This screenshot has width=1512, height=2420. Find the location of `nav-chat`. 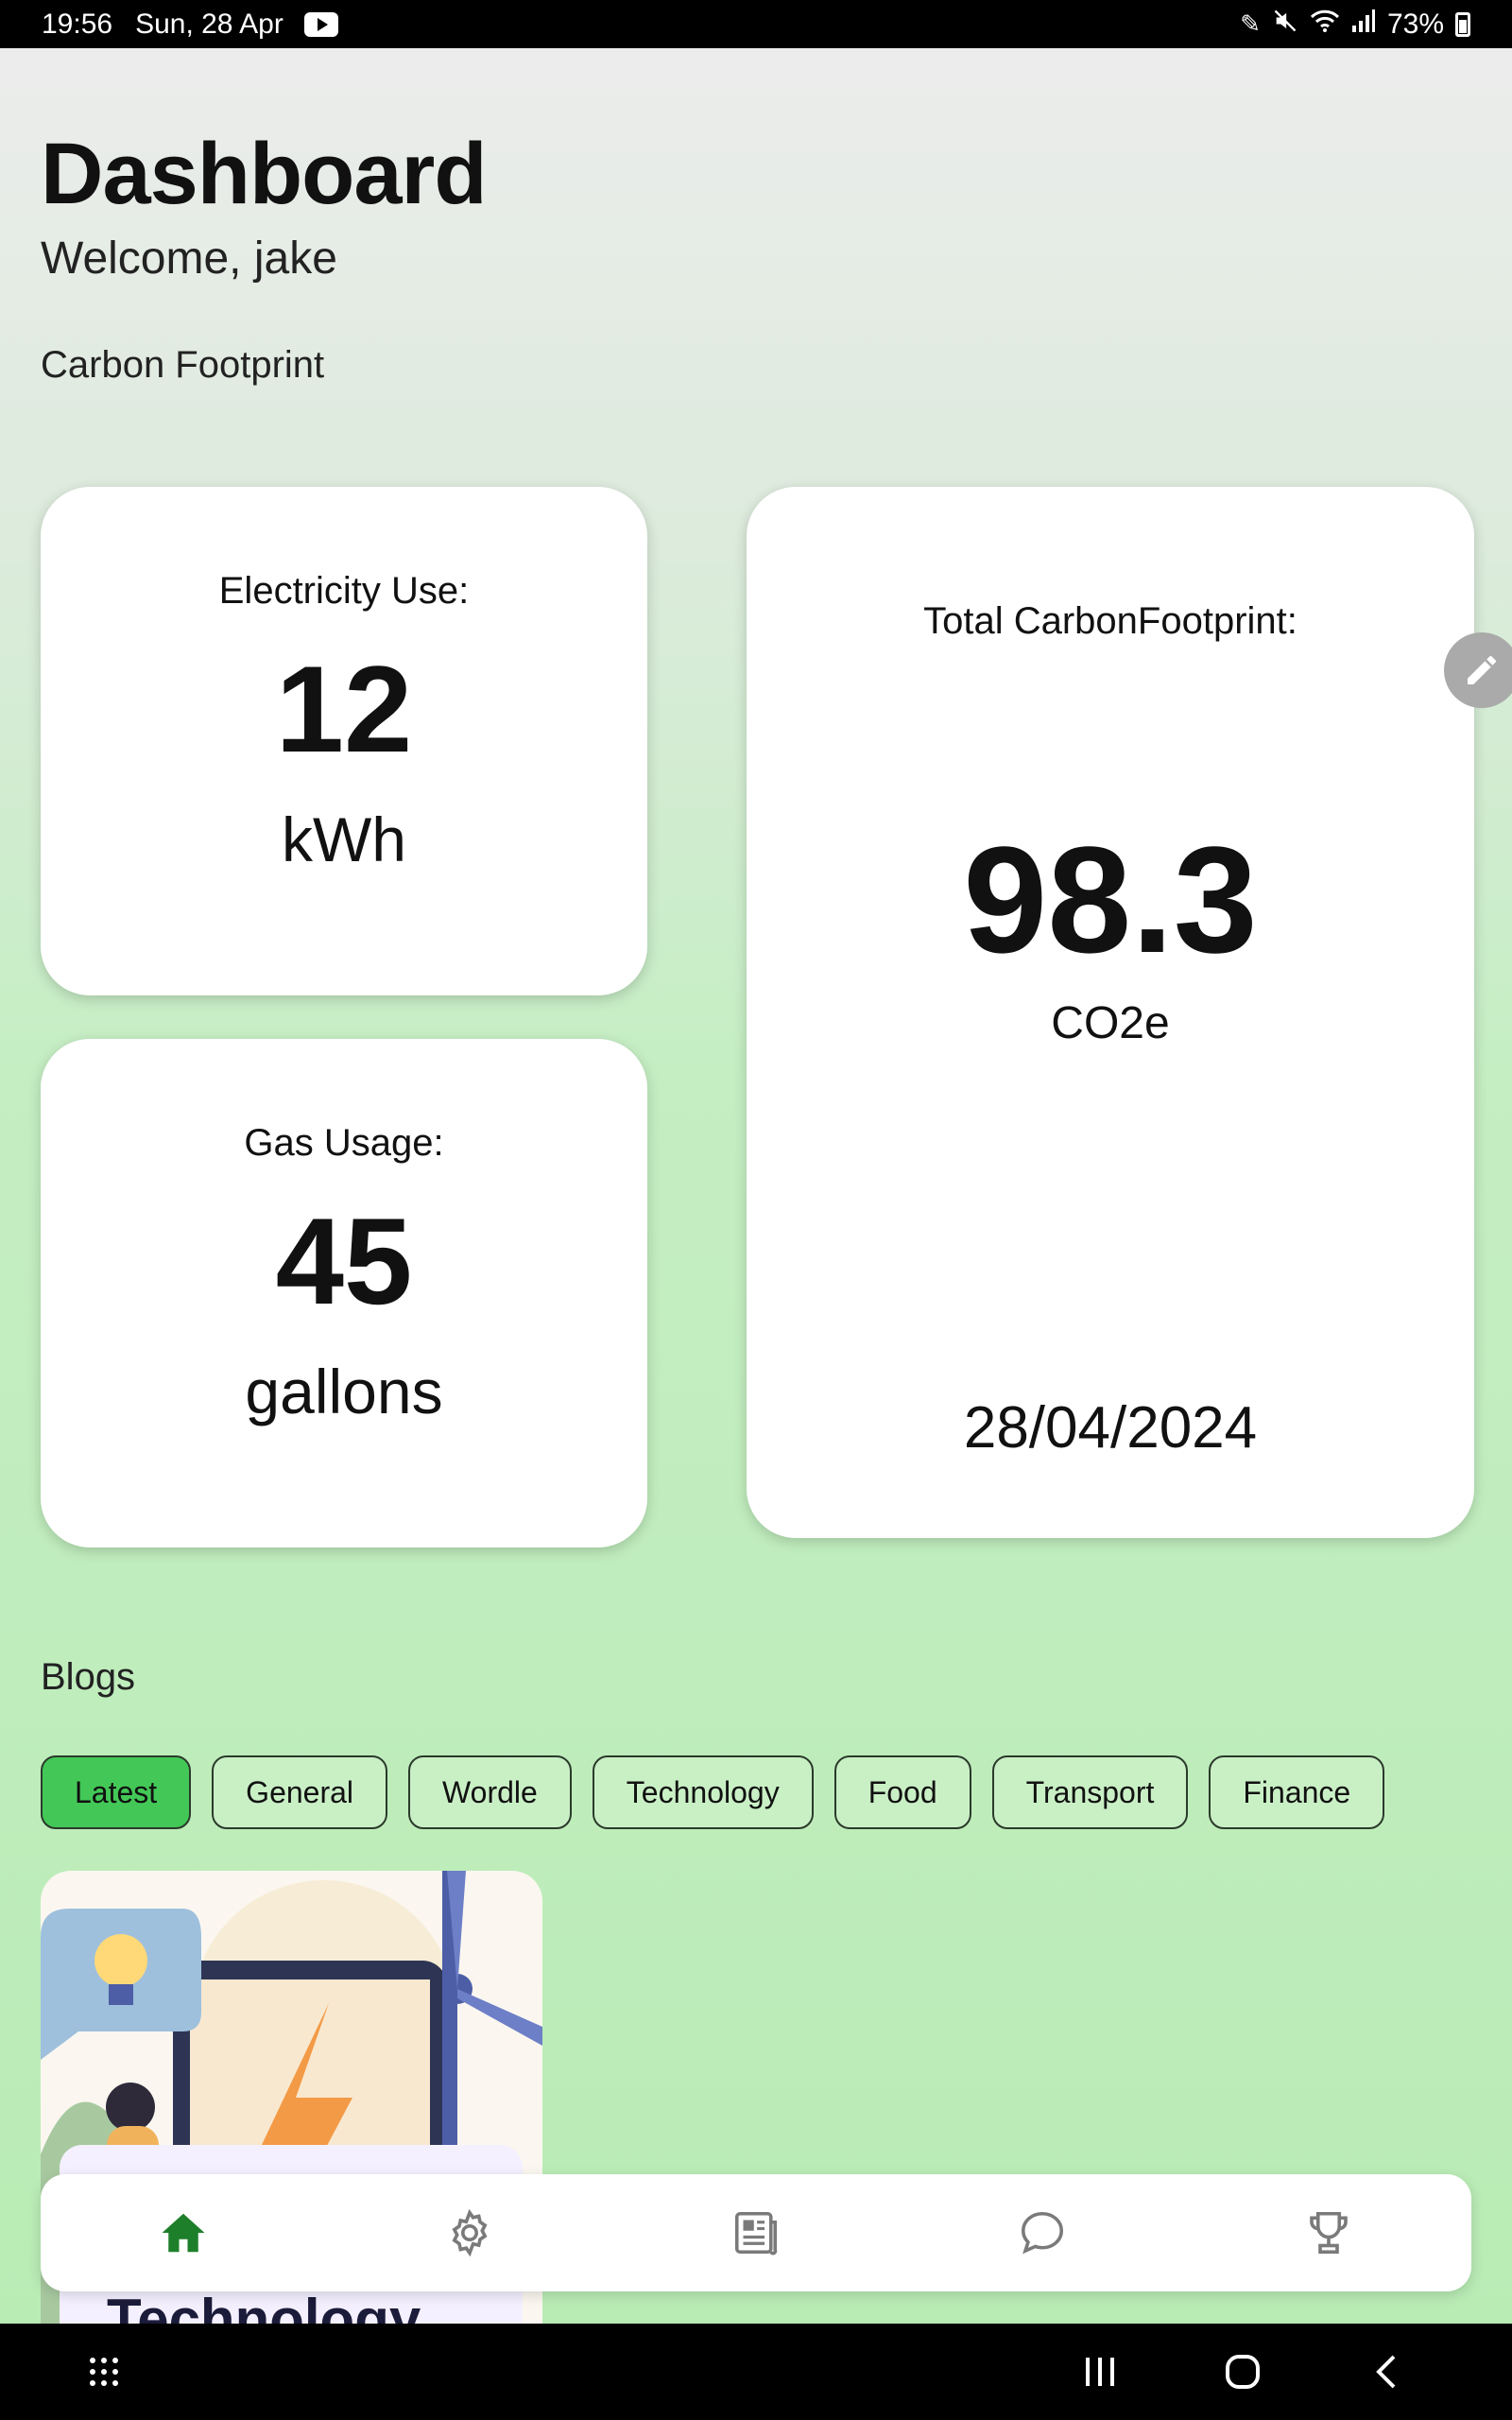

nav-chat is located at coordinates (1042, 2233).